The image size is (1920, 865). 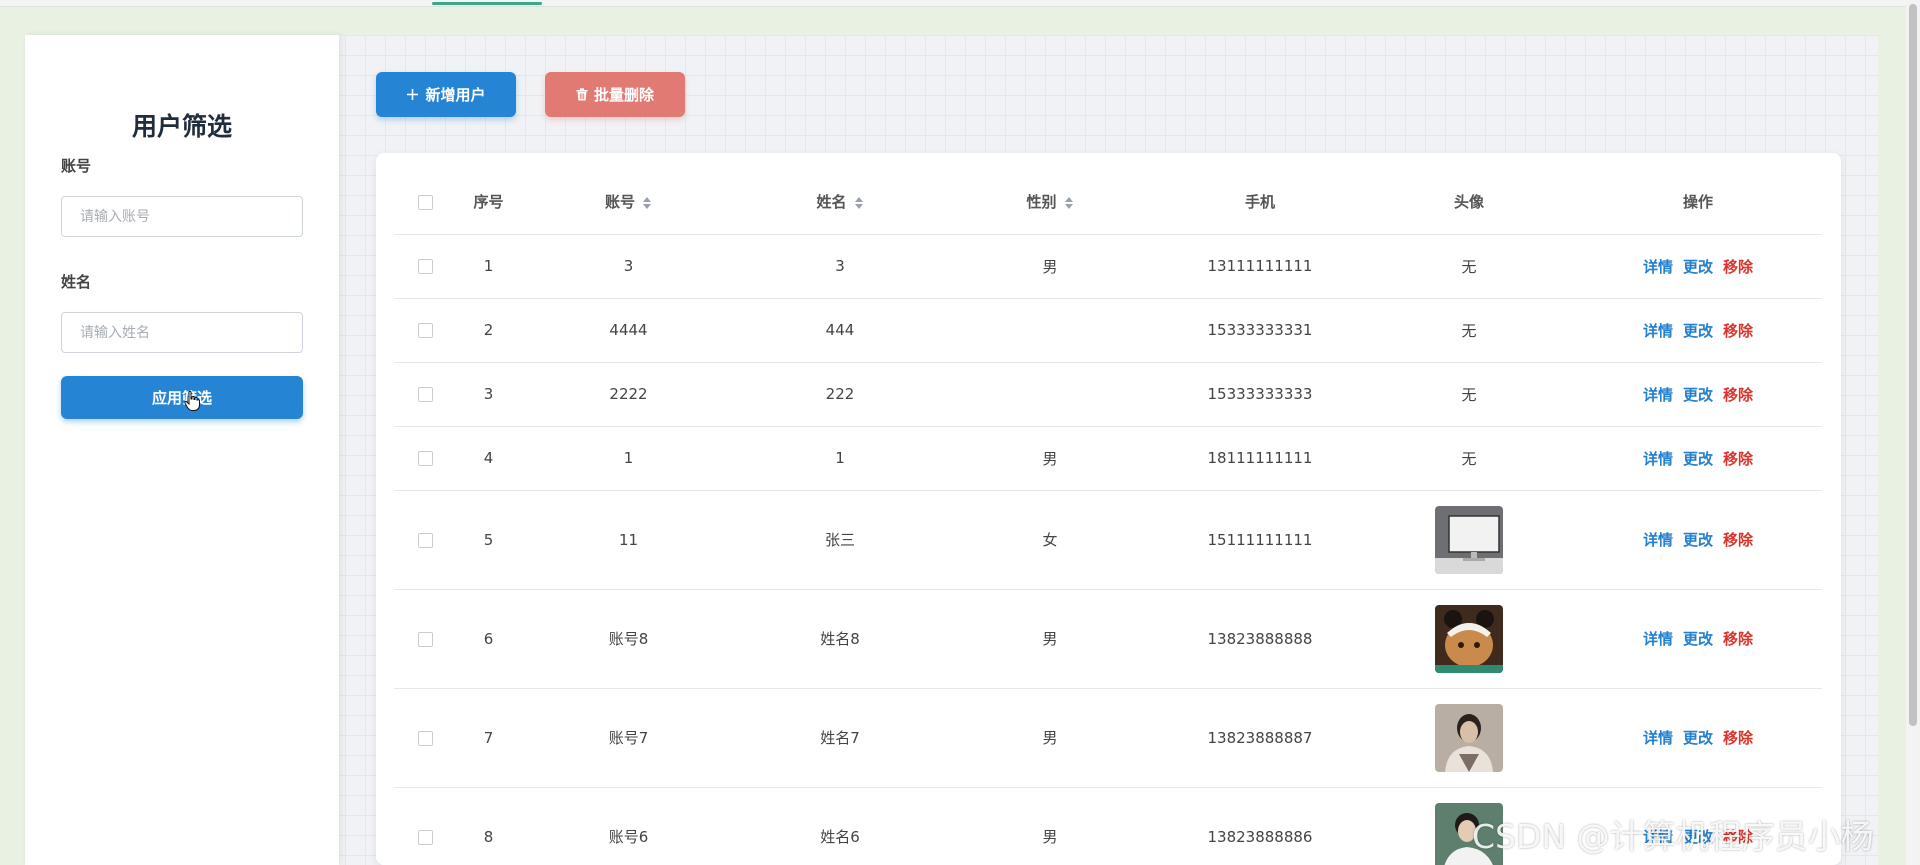 What do you see at coordinates (488, 639) in the screenshot?
I see `cell-index: 6` at bounding box center [488, 639].